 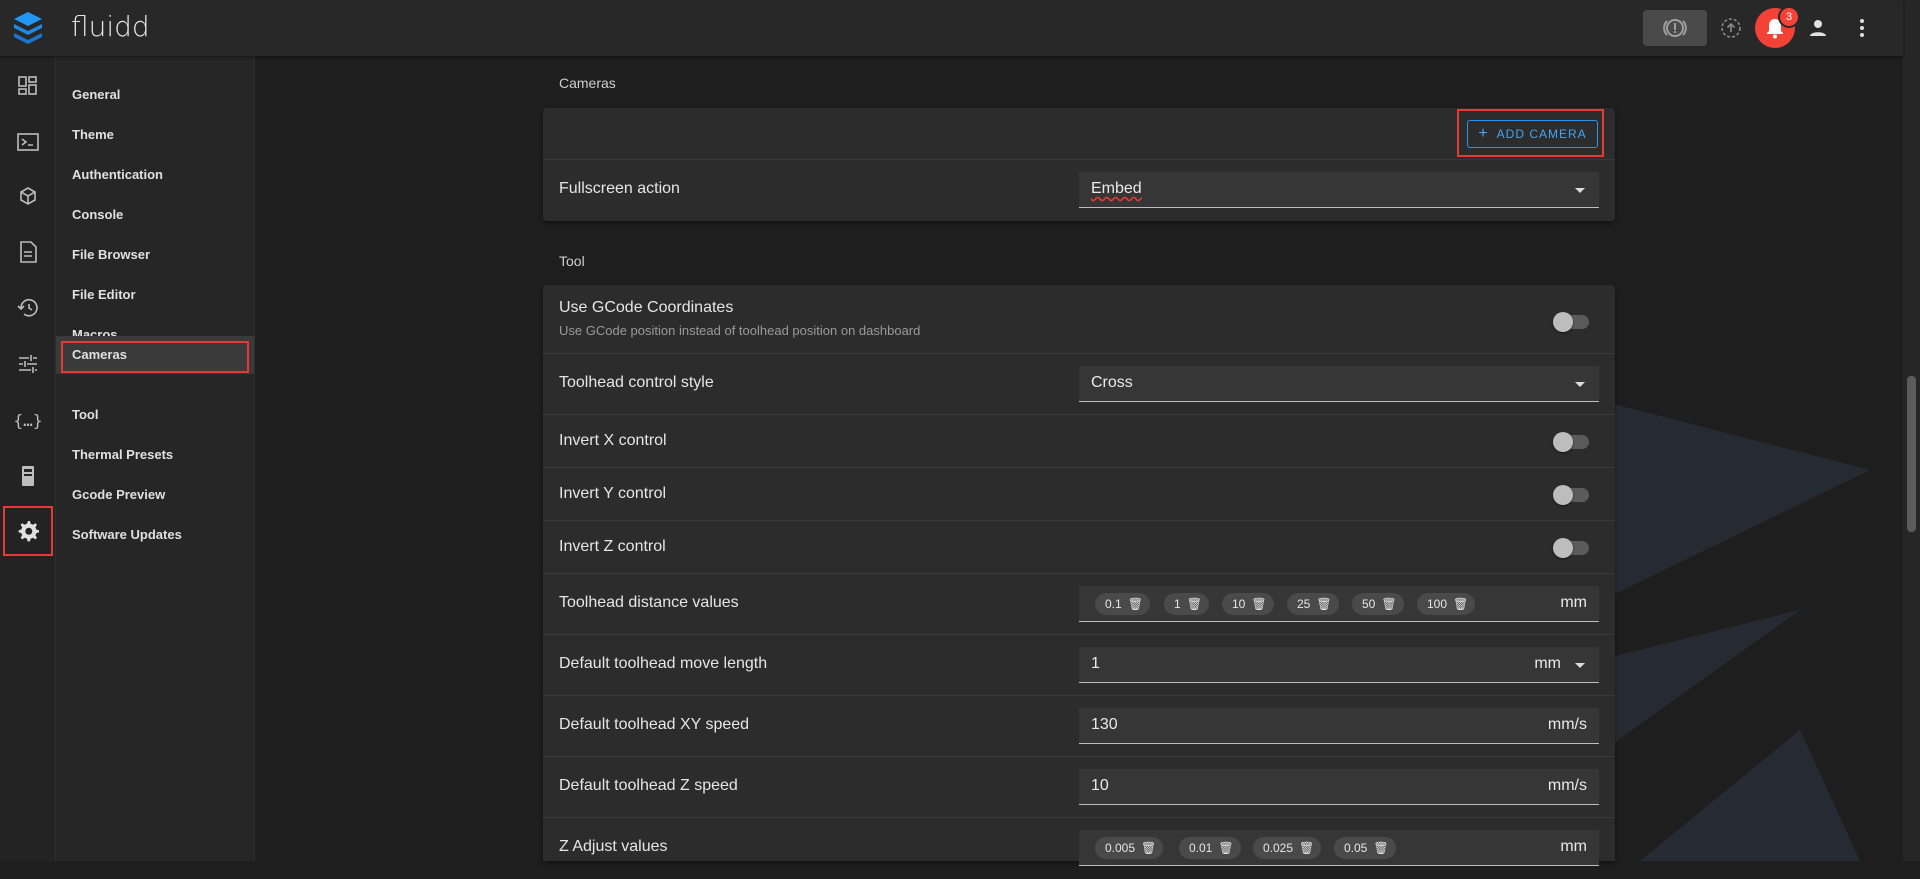 What do you see at coordinates (155, 95) in the screenshot?
I see `nav-item-general: General` at bounding box center [155, 95].